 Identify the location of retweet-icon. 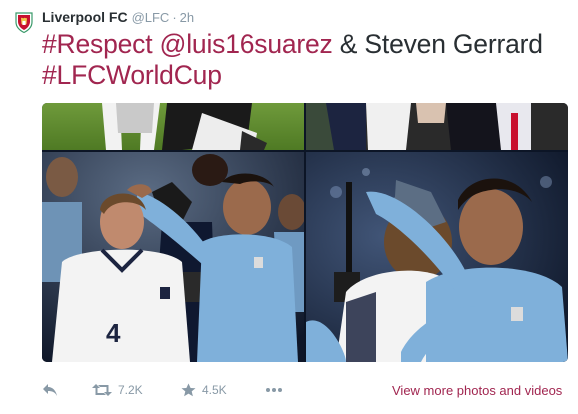
(102, 390).